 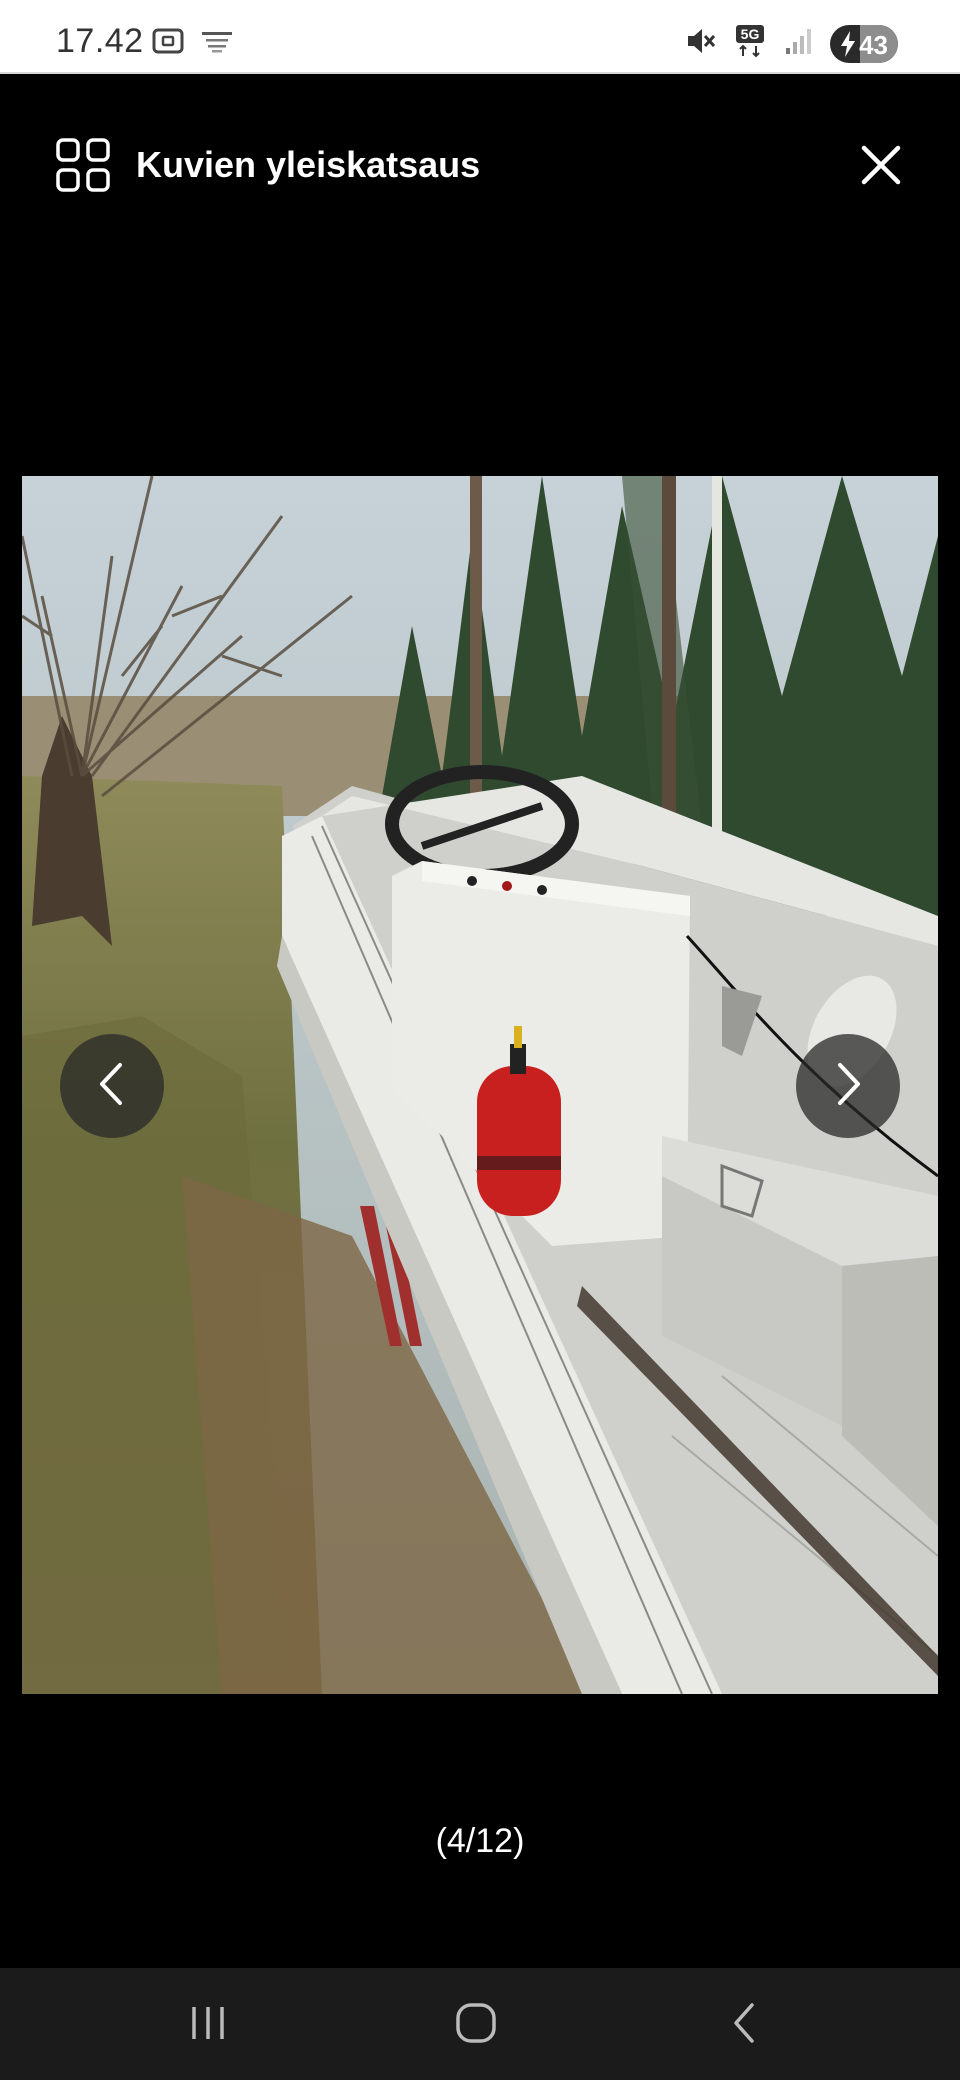 I want to click on home-icon, so click(x=476, y=2023).